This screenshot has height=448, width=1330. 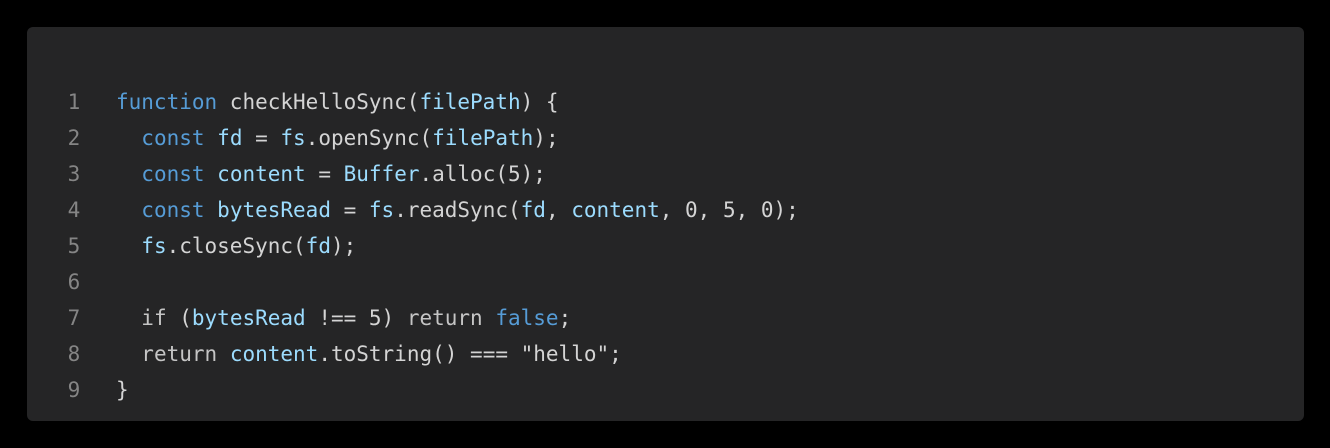 What do you see at coordinates (565, 354) in the screenshot?
I see `code-token: "hello"` at bounding box center [565, 354].